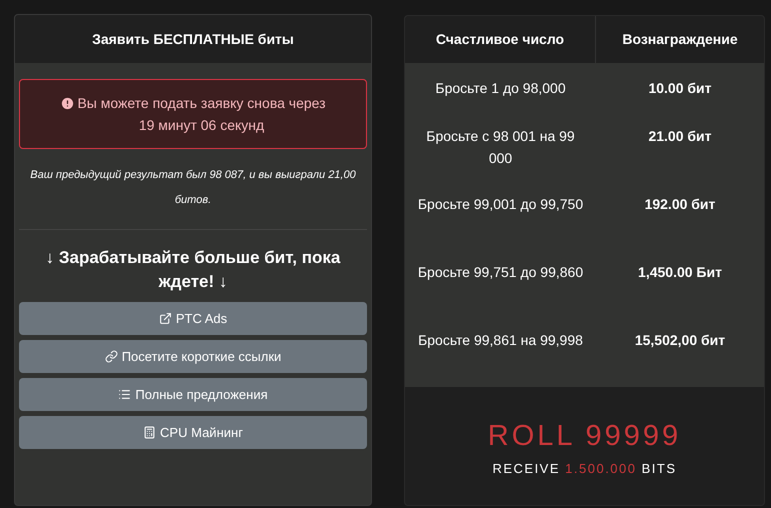  I want to click on link-icon, so click(111, 356).